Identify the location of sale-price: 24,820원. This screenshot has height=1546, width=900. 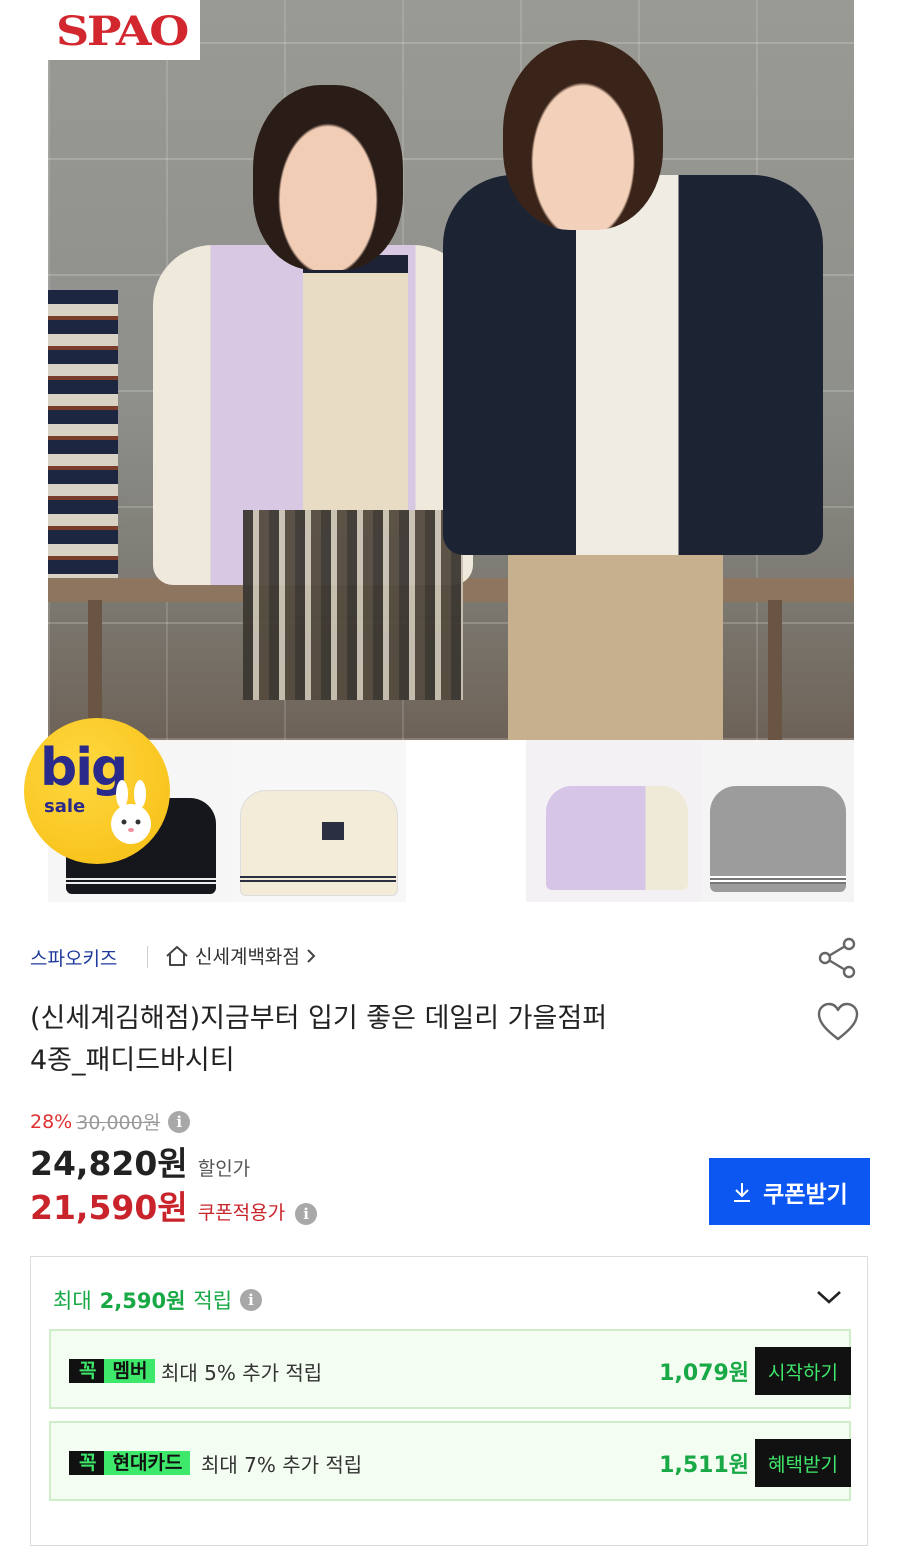
(109, 1163).